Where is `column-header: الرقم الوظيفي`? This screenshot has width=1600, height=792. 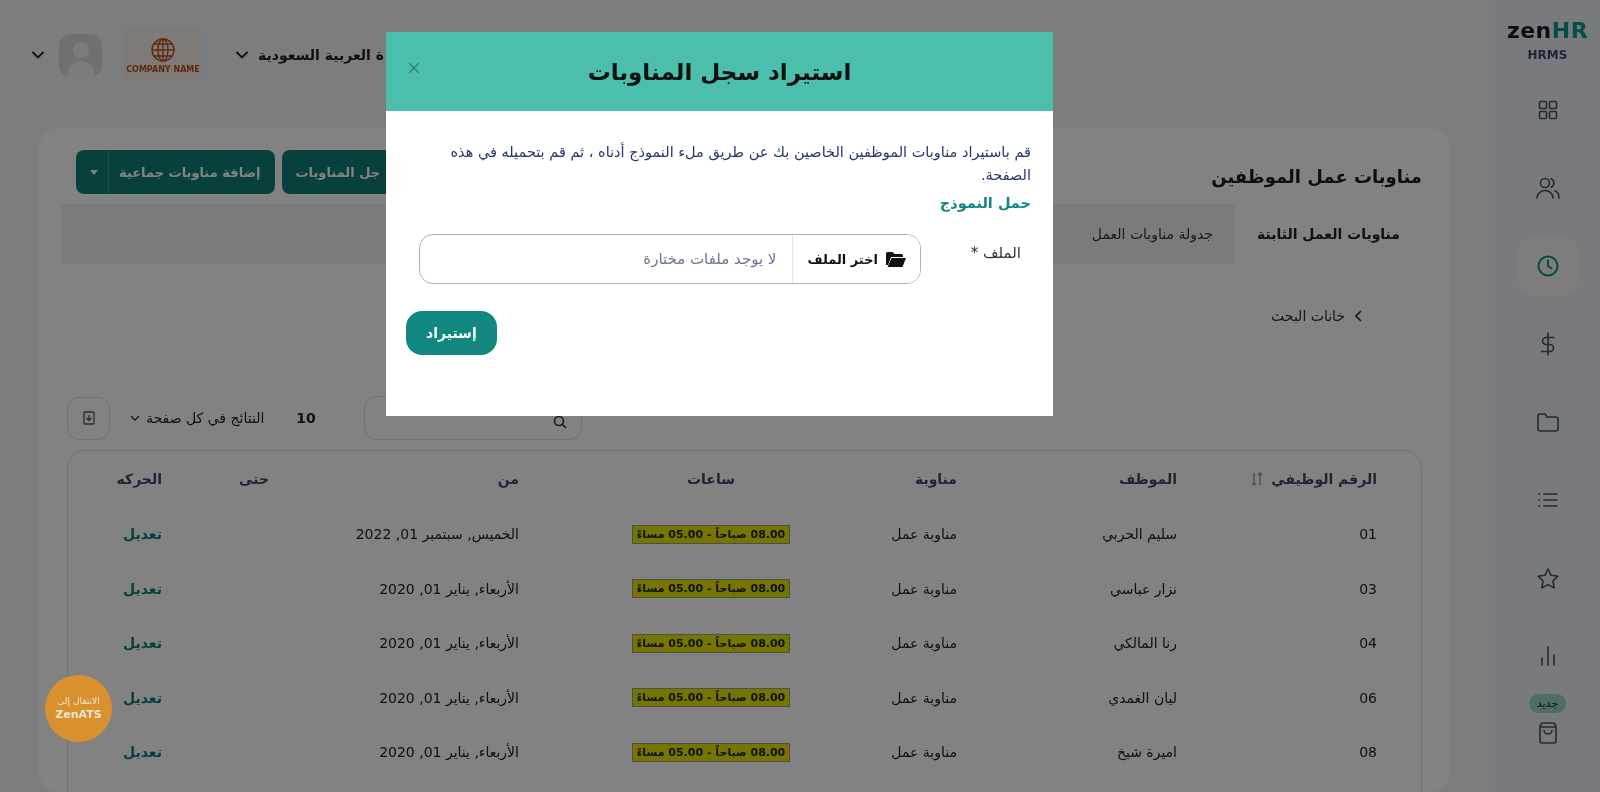 column-header: الرقم الوظيفي is located at coordinates (1324, 479).